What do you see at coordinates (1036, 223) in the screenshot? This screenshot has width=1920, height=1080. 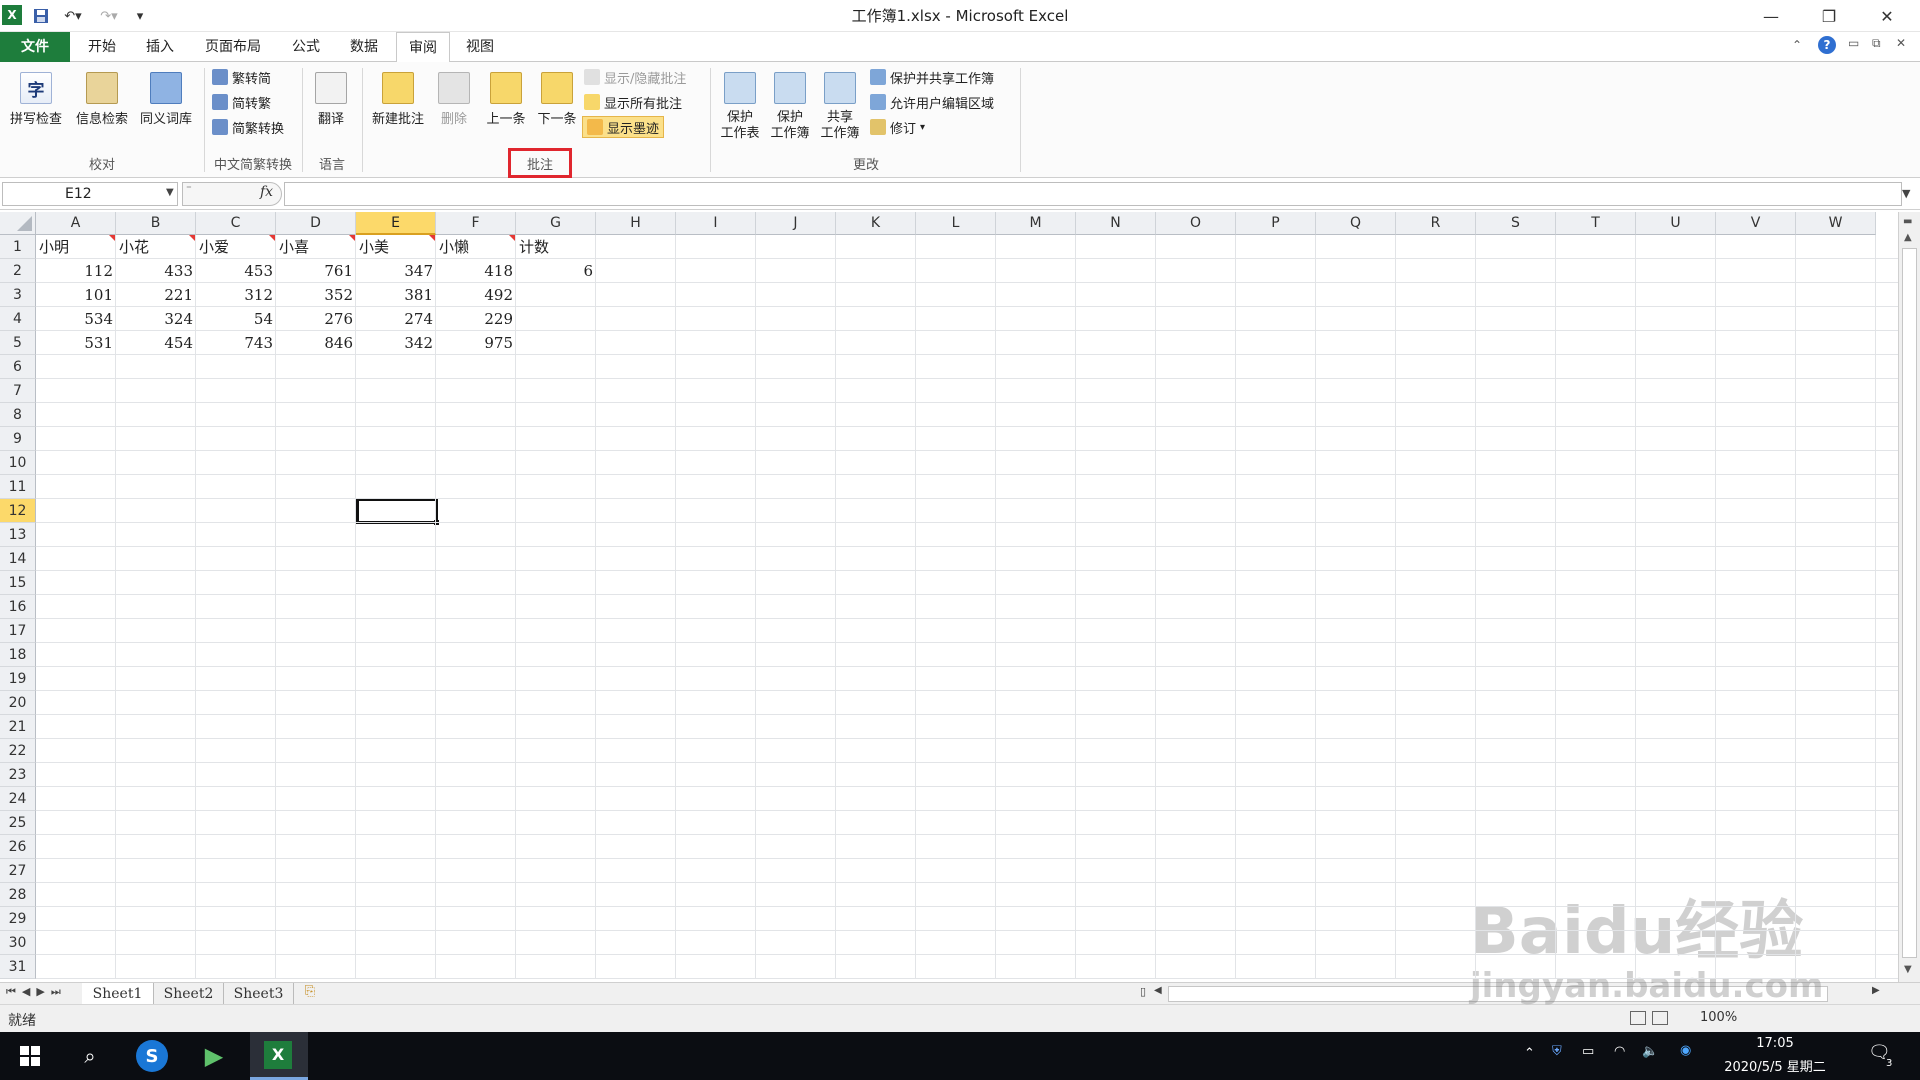 I see `column-header-m: M` at bounding box center [1036, 223].